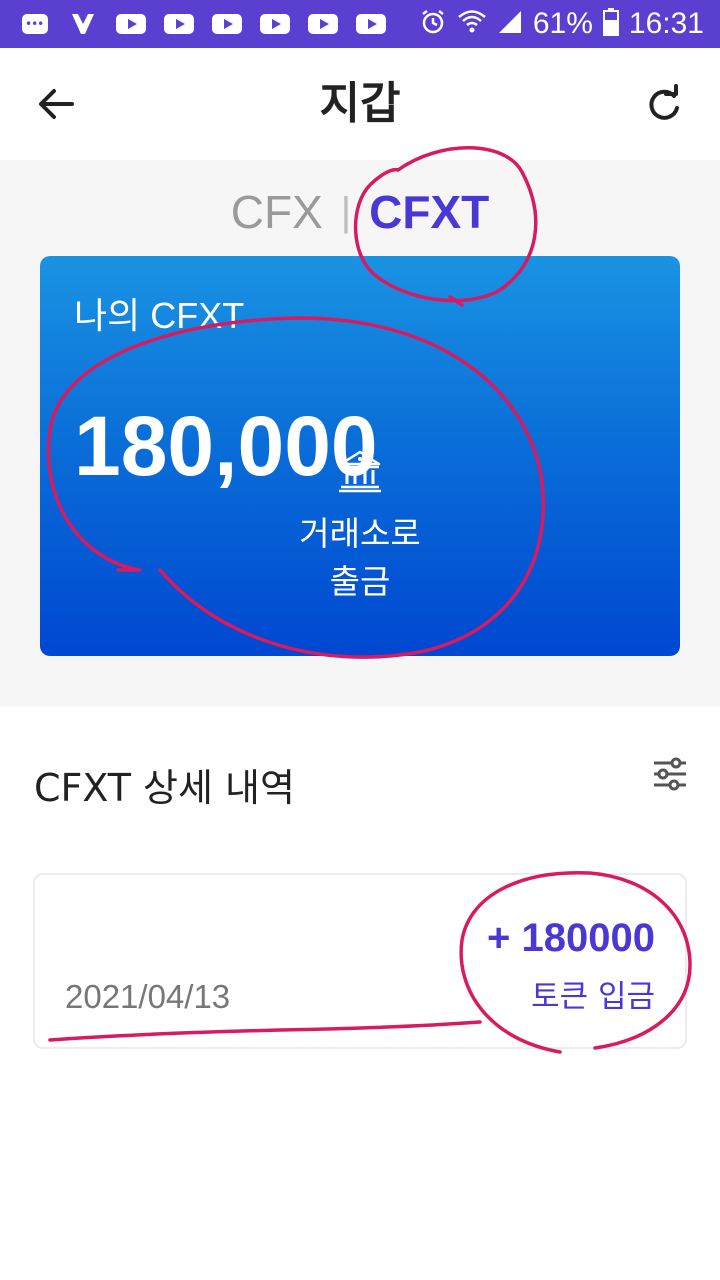 This screenshot has height=1280, width=720. Describe the element at coordinates (159, 315) in the screenshot. I see `balance-label: 나의 CFXT` at that location.